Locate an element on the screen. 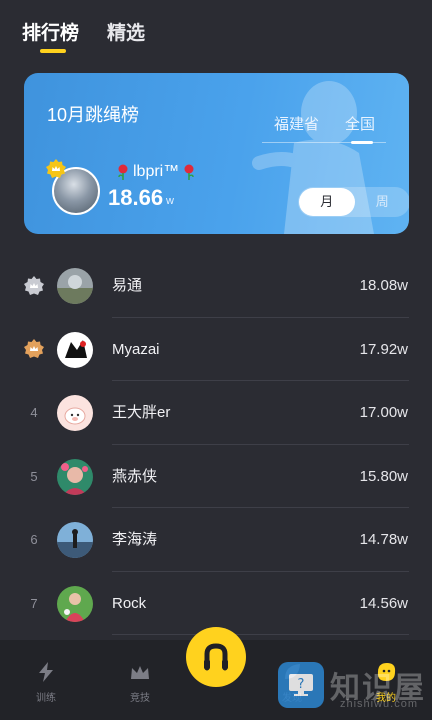 The height and width of the screenshot is (720, 432). user-score: 17.00w is located at coordinates (383, 412).